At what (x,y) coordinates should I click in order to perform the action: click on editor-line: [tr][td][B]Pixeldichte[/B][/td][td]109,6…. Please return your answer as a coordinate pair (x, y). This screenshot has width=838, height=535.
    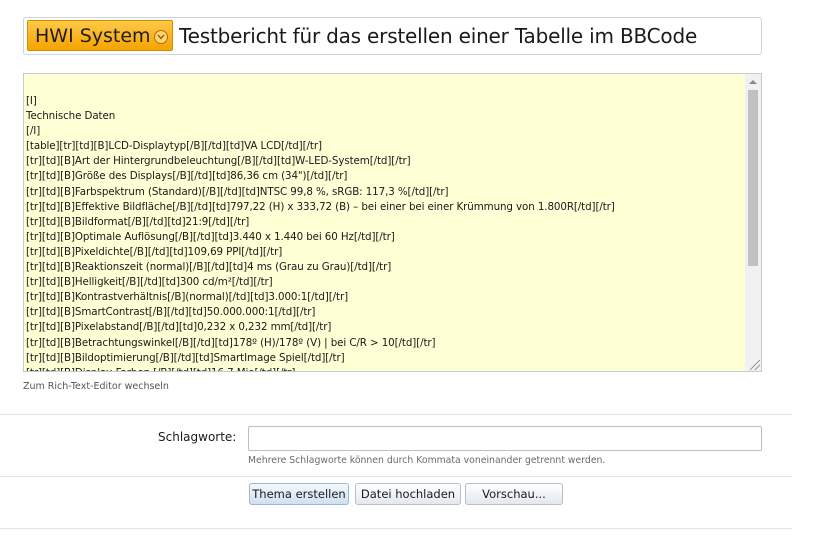
    Looking at the image, I should click on (154, 251).